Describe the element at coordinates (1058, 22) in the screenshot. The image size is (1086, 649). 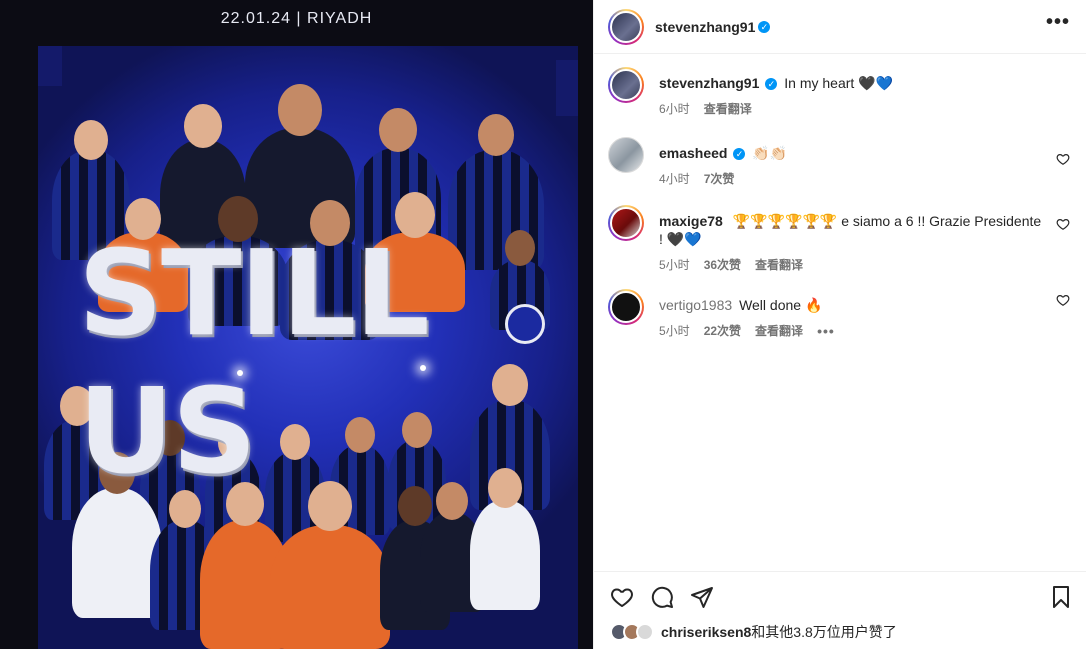
I see `more-options-icon: •••` at that location.